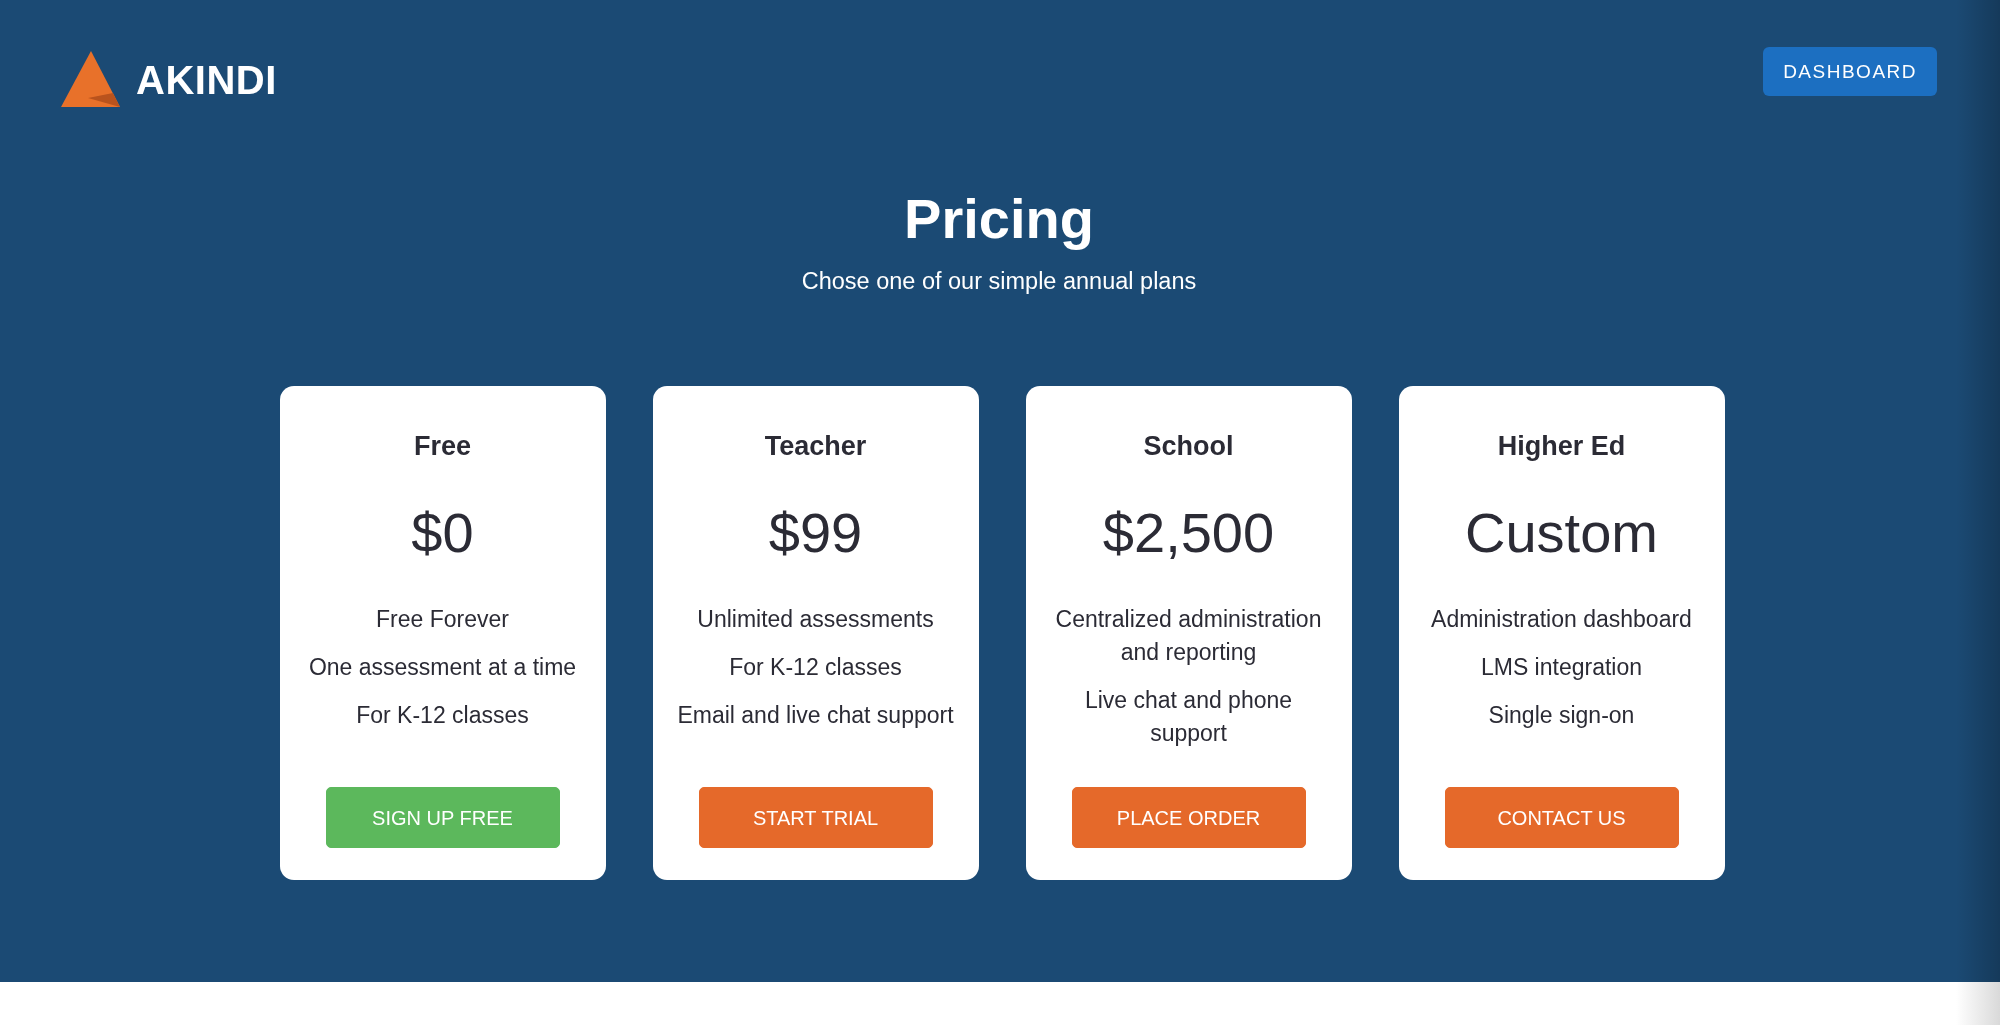  Describe the element at coordinates (1188, 717) in the screenshot. I see `plan-feature: Live chat and phone support` at that location.